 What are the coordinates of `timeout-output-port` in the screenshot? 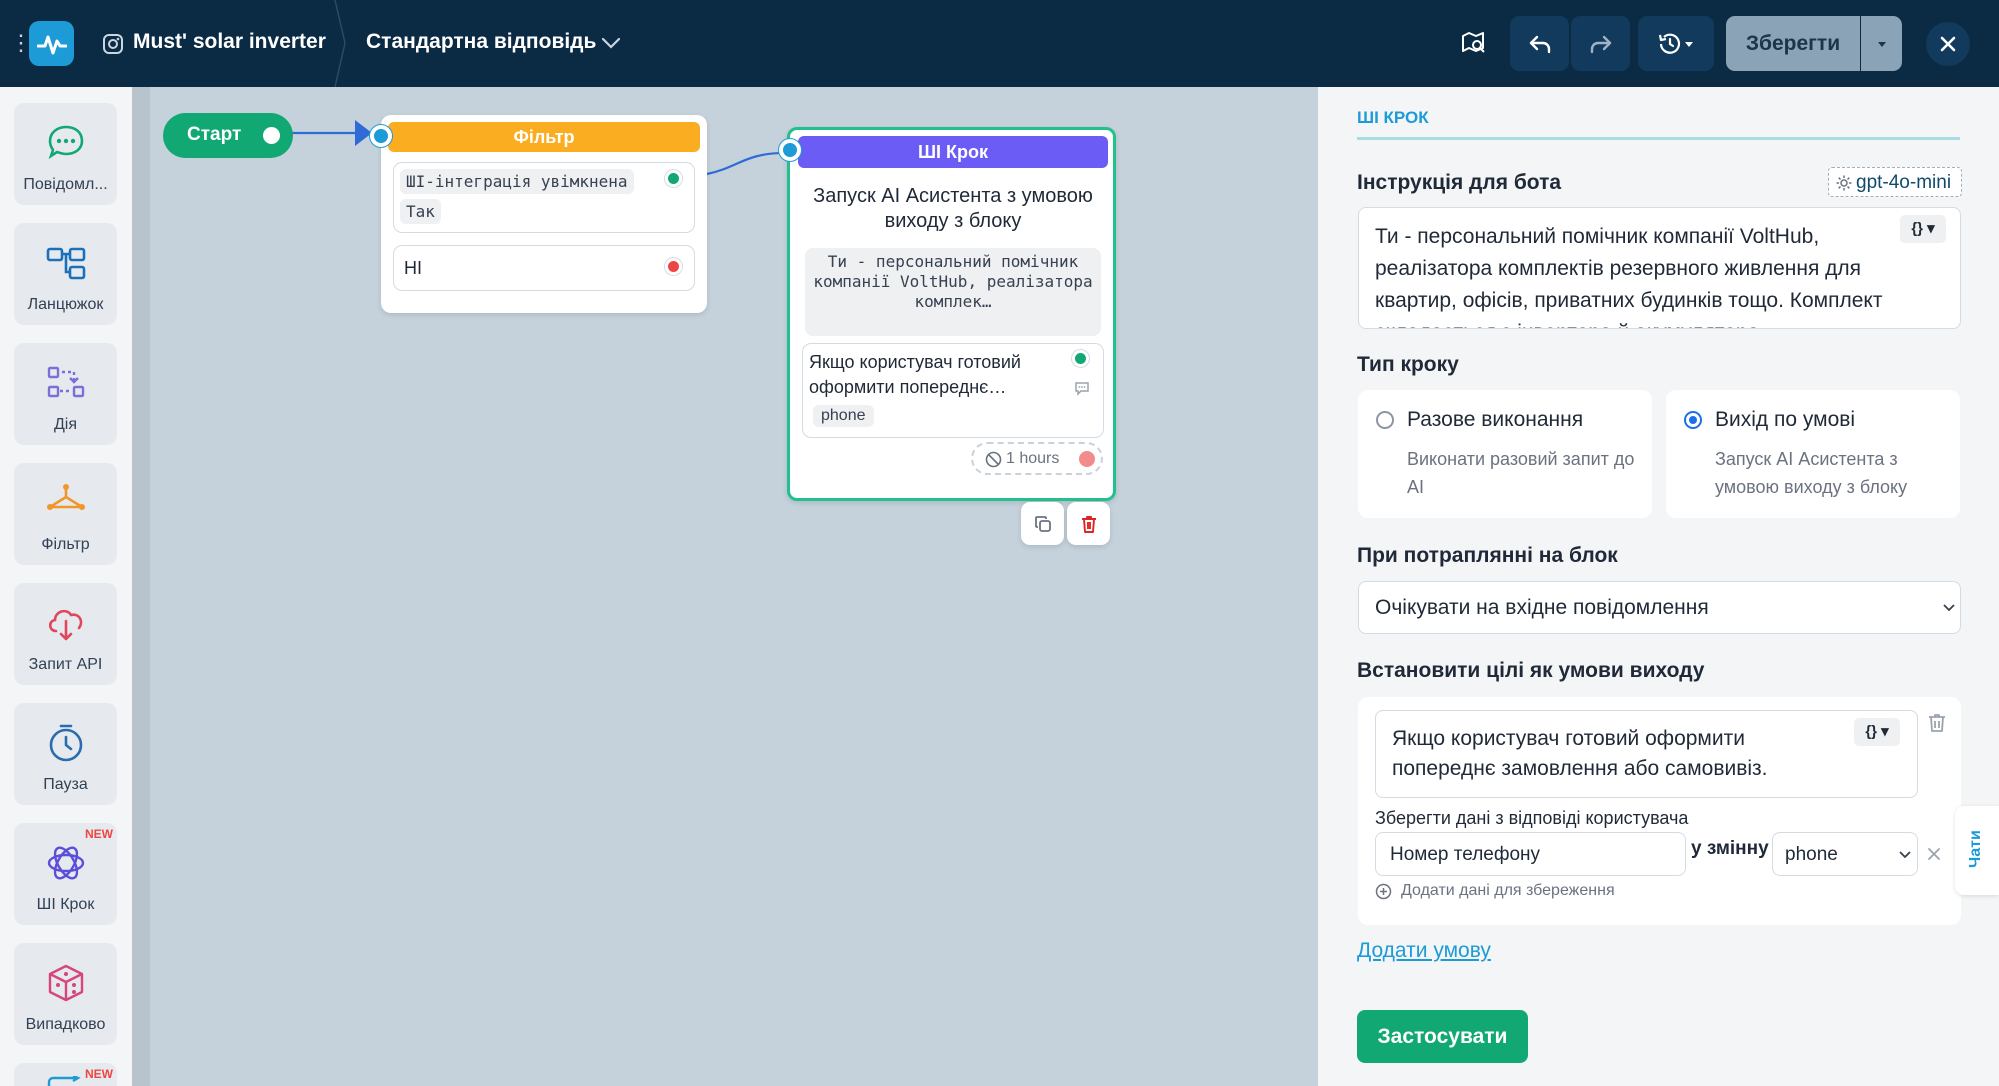 It's located at (1087, 459).